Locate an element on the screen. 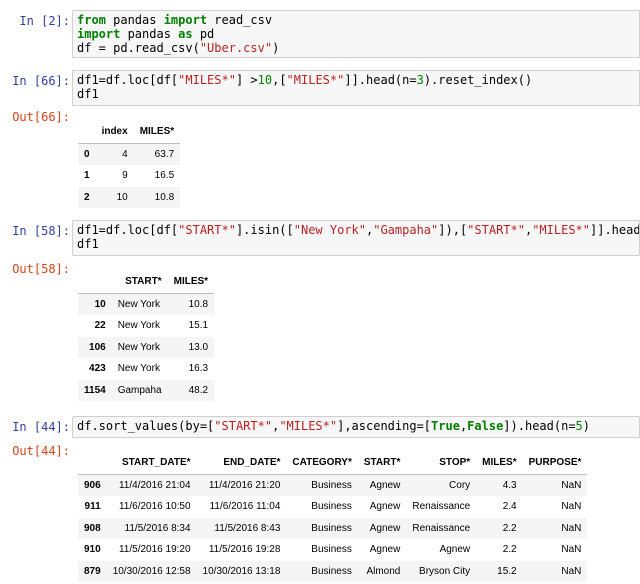  row-index: 1 is located at coordinates (87, 176).